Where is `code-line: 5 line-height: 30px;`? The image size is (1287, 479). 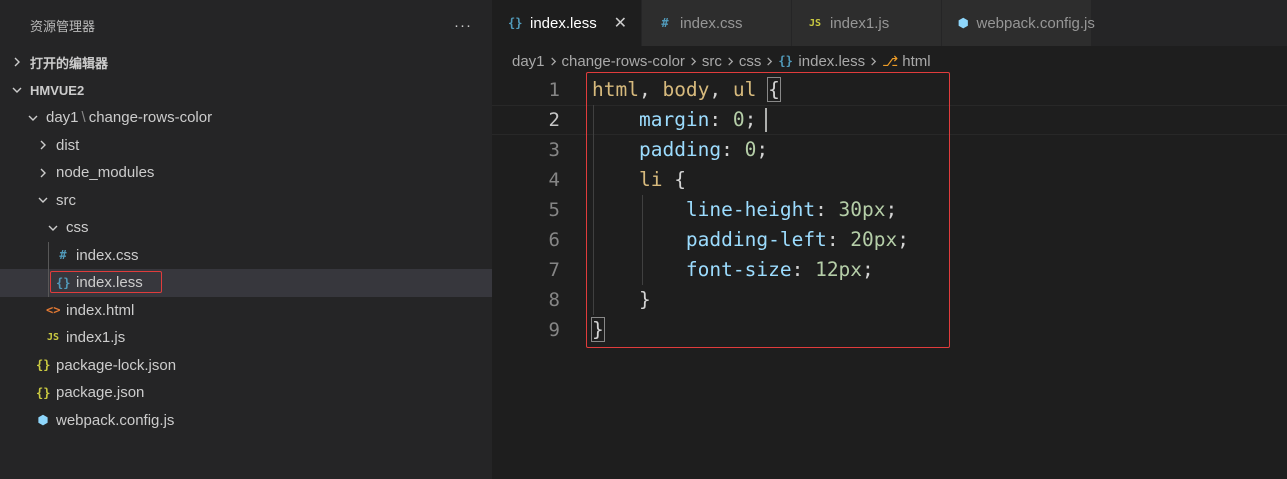 code-line: 5 line-height: 30px; is located at coordinates (889, 210).